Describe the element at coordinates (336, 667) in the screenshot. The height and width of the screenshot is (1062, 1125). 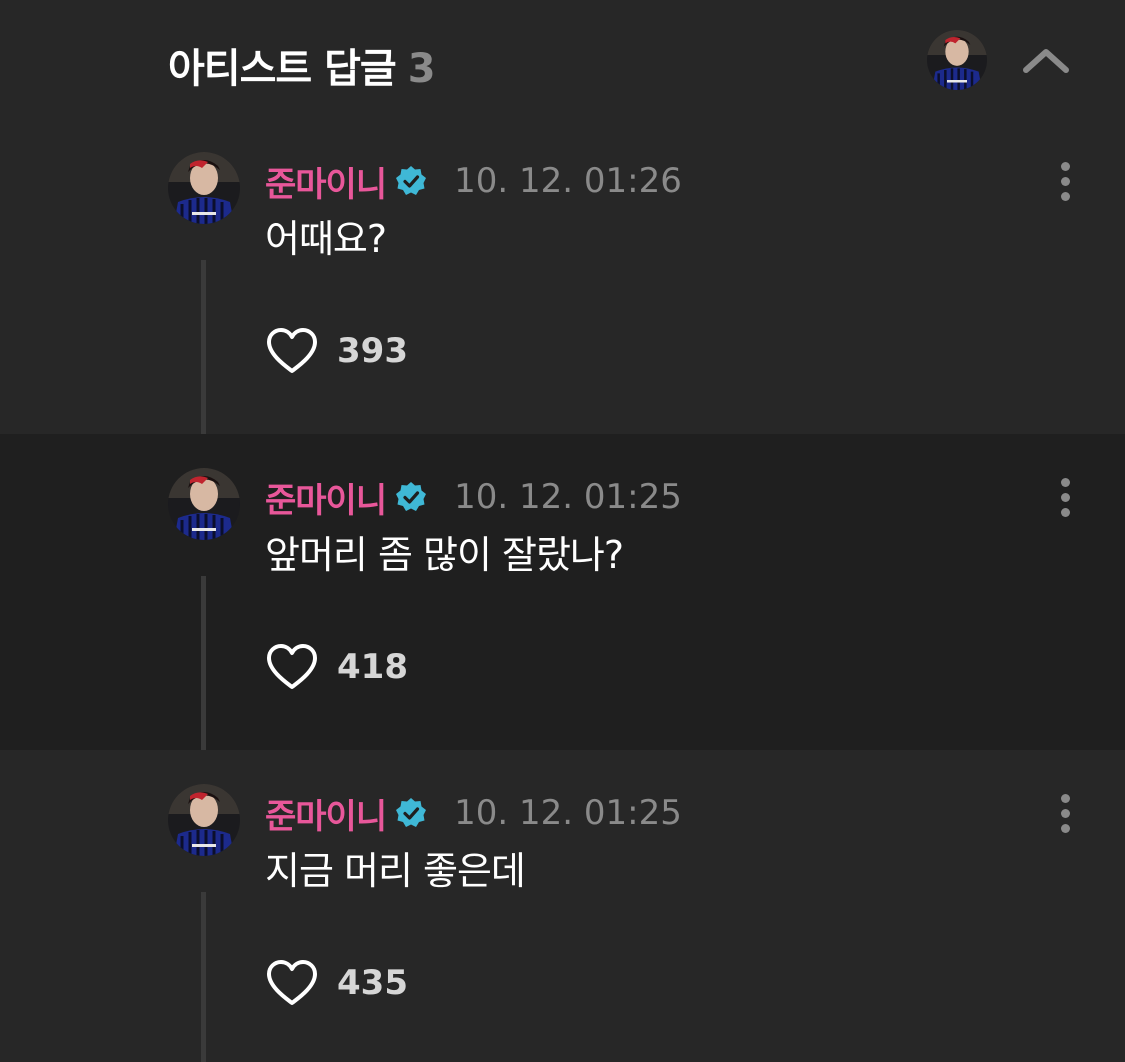
I see `like-row: 418` at that location.